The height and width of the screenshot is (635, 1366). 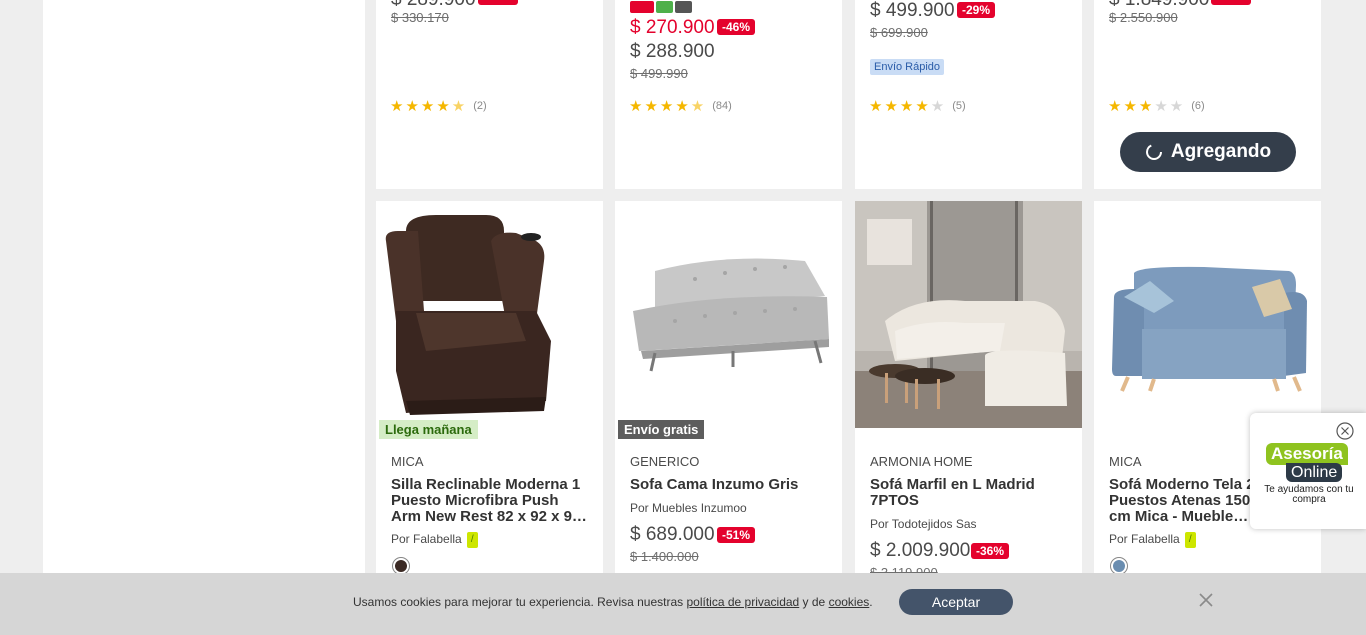 What do you see at coordinates (921, 461) in the screenshot?
I see `brand: ARMONIA HOME` at bounding box center [921, 461].